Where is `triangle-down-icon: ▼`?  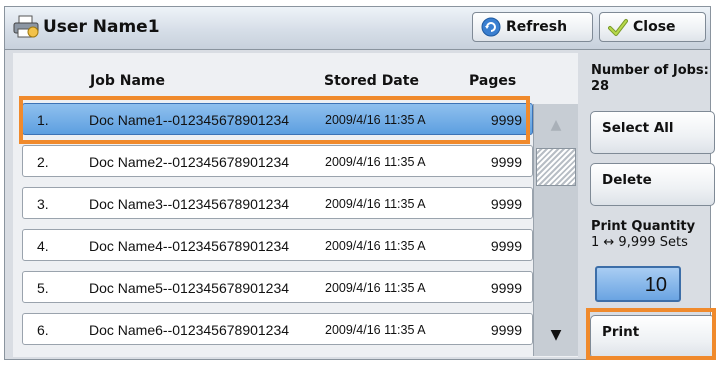 triangle-down-icon: ▼ is located at coordinates (556, 335).